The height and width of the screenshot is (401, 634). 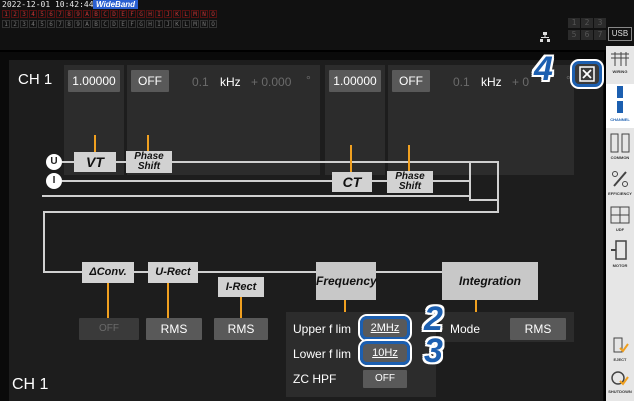 What do you see at coordinates (174, 329) in the screenshot?
I see `u-rect-button: RMS` at bounding box center [174, 329].